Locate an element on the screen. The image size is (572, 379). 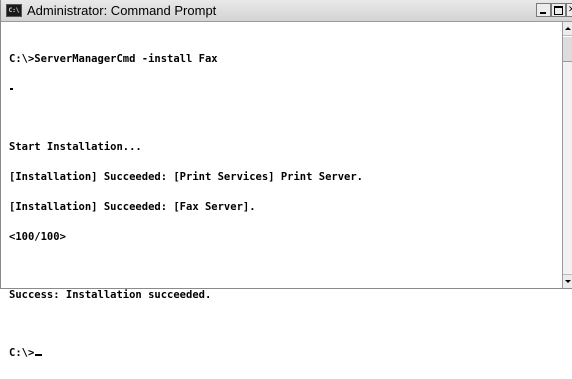
scroll-up-arrow-icon is located at coordinates (567, 29).